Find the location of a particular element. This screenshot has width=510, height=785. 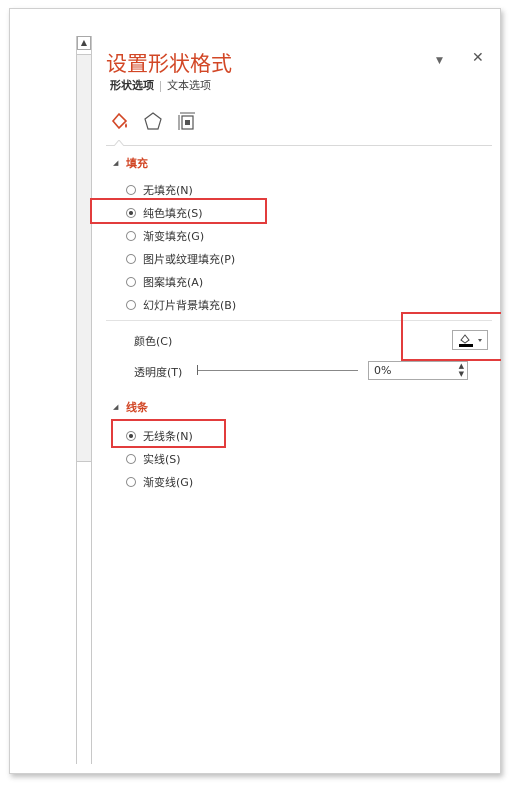

radio-no-fill: 无填充(N) is located at coordinates (159, 190).